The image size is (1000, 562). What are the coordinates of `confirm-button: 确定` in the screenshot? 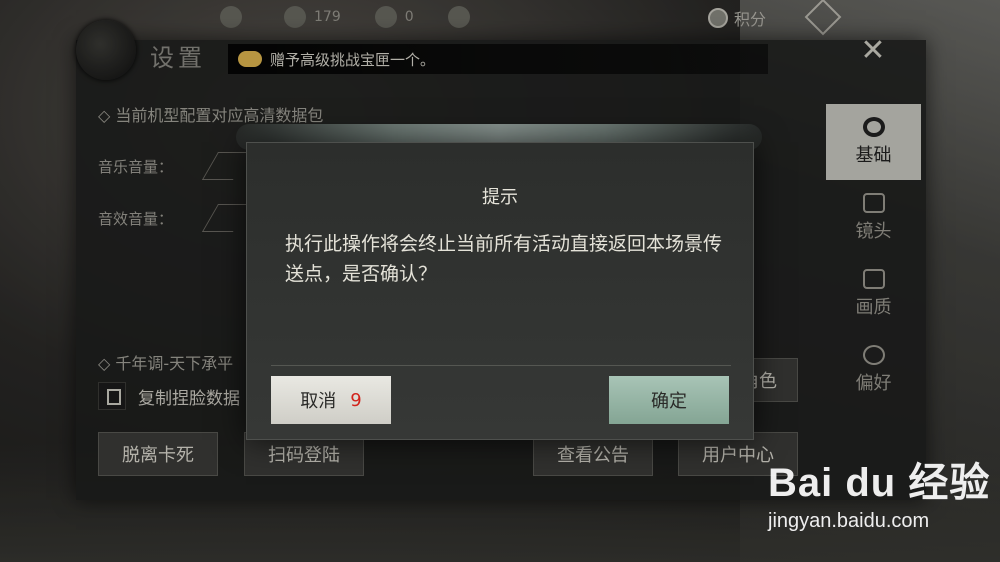 It's located at (669, 400).